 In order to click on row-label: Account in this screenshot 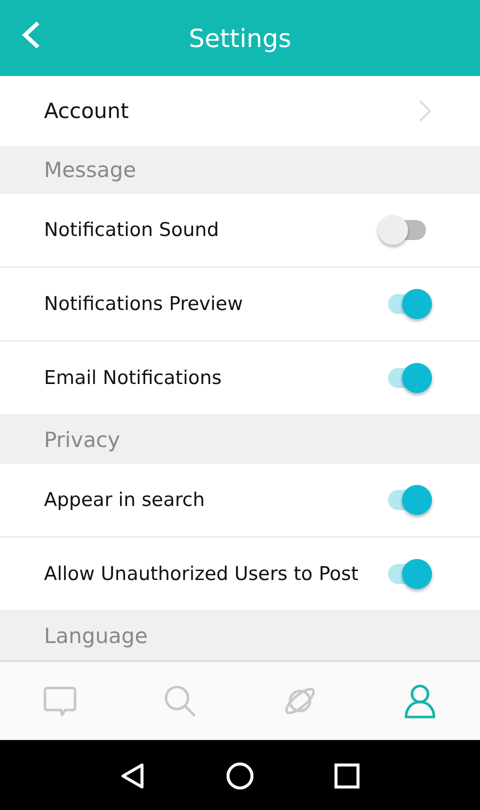, I will do `click(86, 111)`.